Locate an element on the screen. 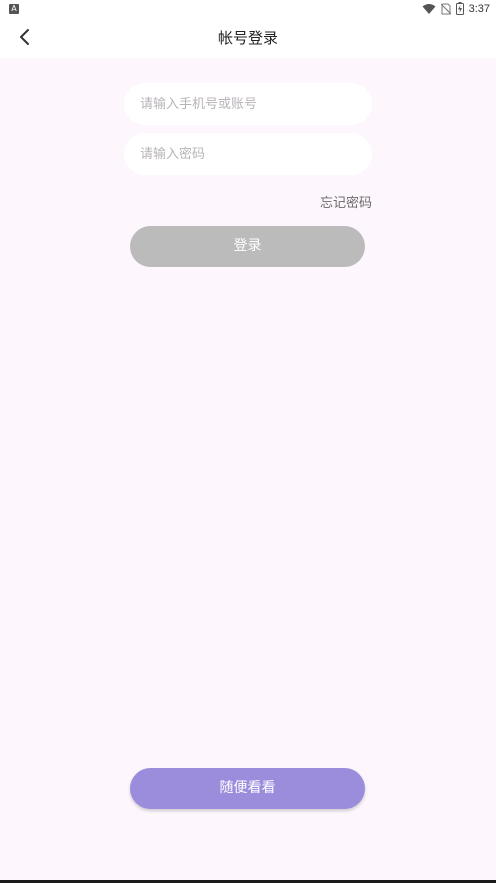 Image resolution: width=496 pixels, height=883 pixels. no-sim-icon is located at coordinates (445, 9).